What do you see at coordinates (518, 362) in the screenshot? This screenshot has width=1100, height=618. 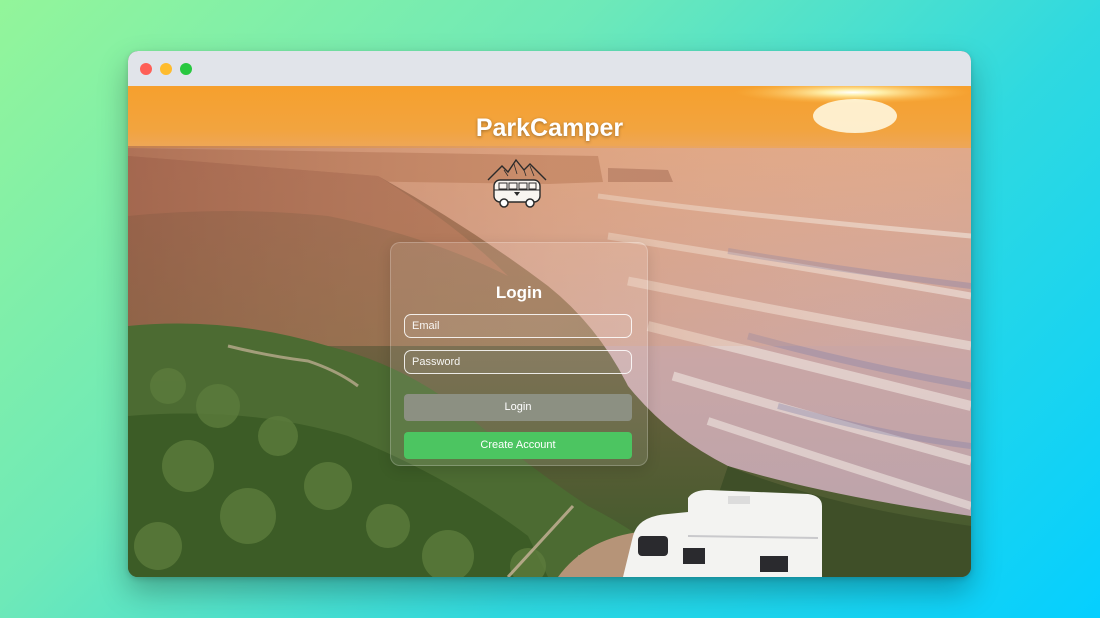 I see `password-input` at bounding box center [518, 362].